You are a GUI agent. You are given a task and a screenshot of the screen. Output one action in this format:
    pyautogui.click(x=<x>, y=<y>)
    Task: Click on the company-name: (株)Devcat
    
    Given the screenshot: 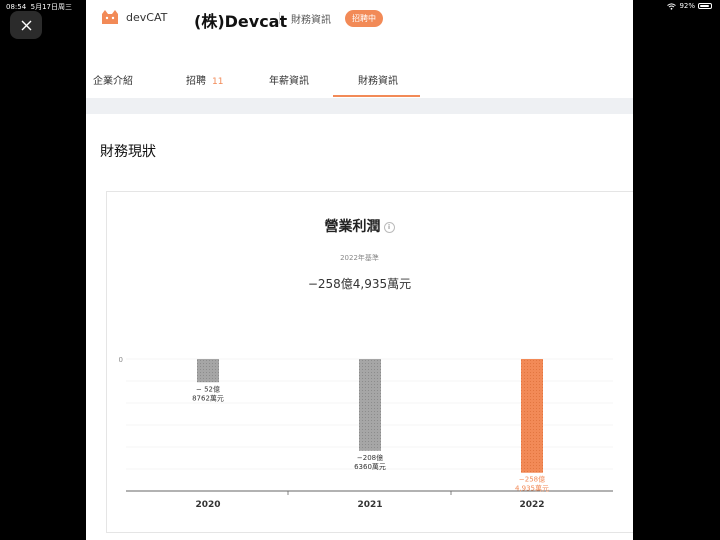 What is the action you would take?
    pyautogui.click(x=241, y=21)
    